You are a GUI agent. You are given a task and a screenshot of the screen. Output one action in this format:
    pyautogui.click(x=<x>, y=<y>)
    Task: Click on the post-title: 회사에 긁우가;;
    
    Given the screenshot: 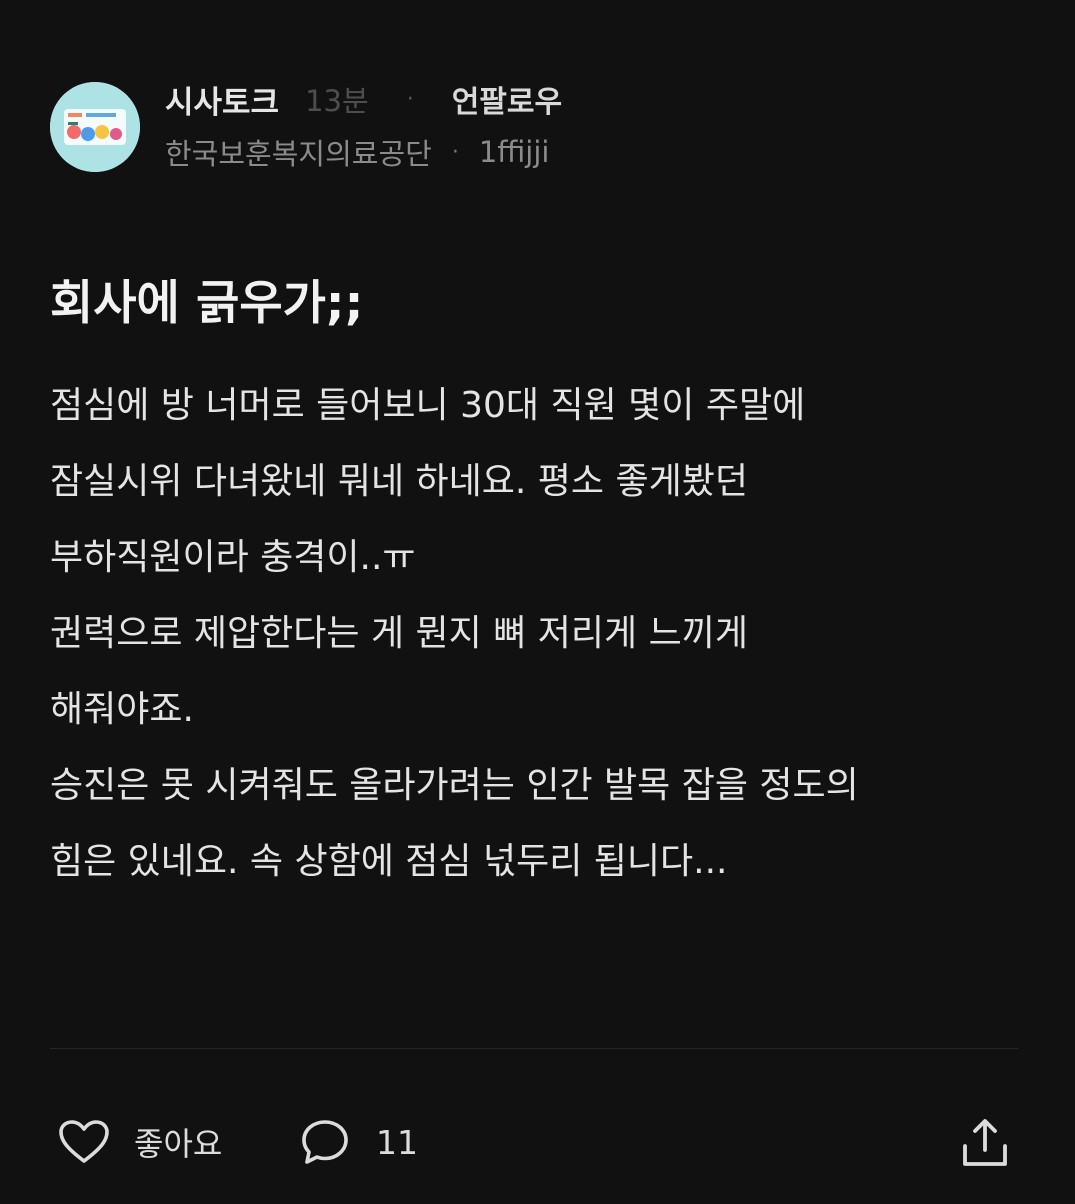 What is the action you would take?
    pyautogui.click(x=207, y=303)
    